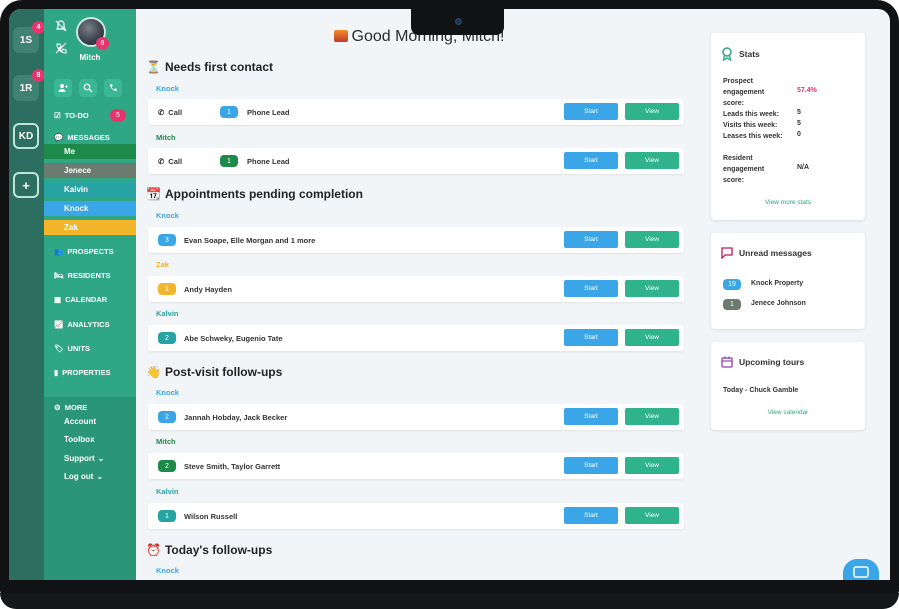 This screenshot has height=609, width=899. I want to click on panel-title: Stats, so click(740, 54).